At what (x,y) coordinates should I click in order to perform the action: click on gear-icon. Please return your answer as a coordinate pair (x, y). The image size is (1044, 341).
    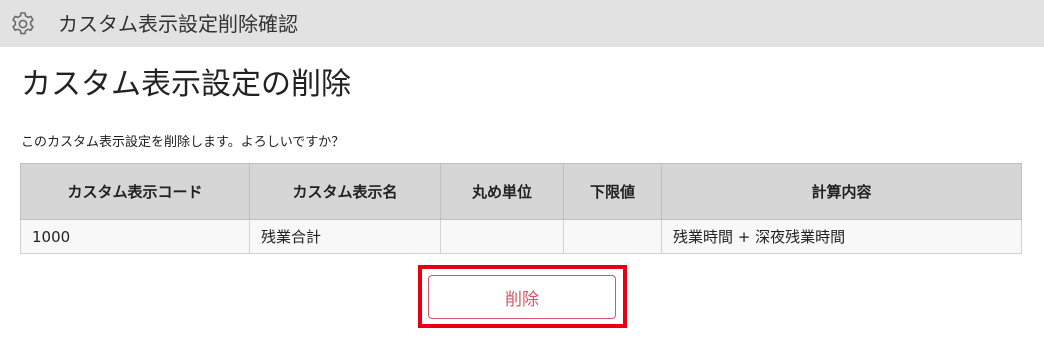
    Looking at the image, I should click on (23, 24).